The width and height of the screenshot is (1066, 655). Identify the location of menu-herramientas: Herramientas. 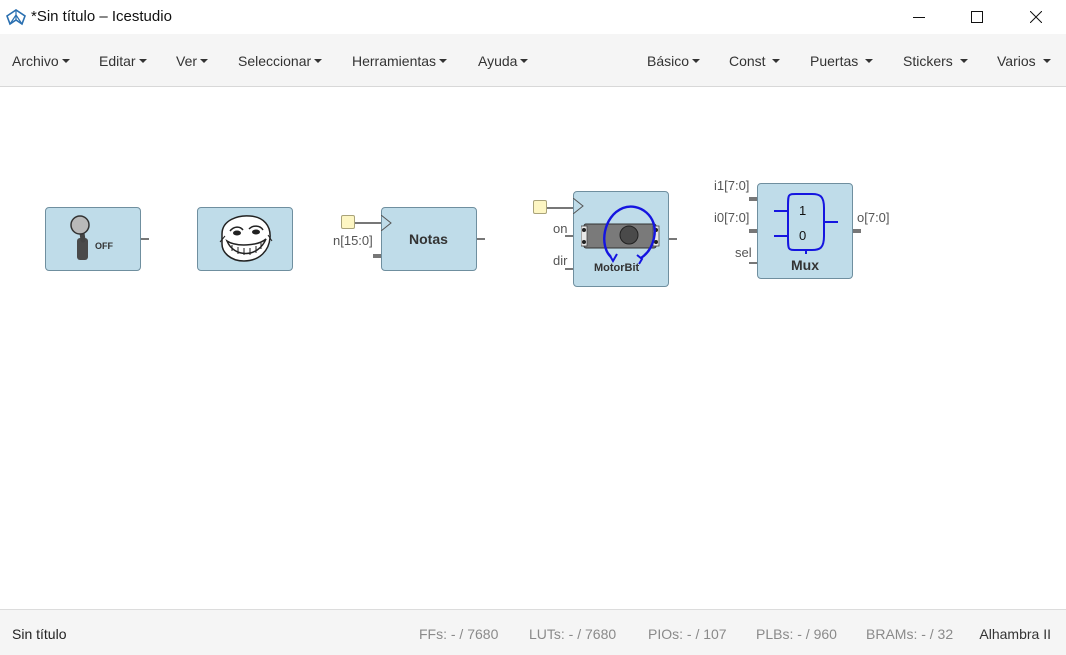
(400, 61).